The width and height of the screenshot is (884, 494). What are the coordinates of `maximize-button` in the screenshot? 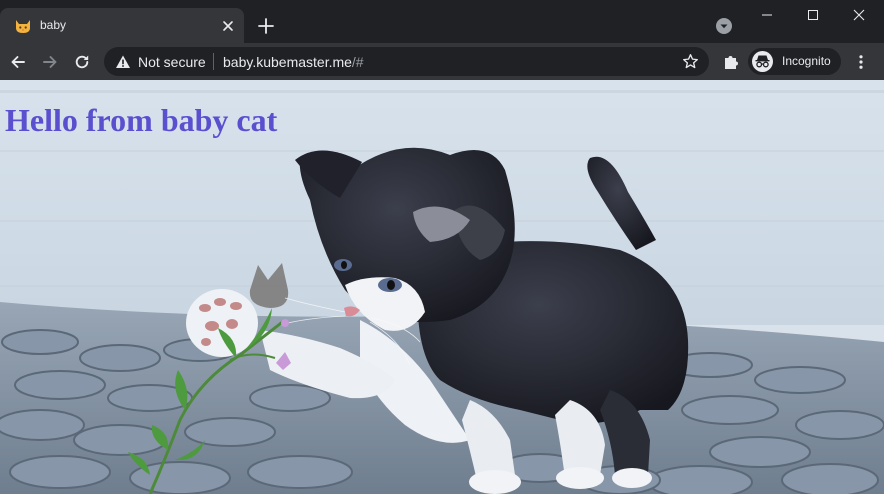 It's located at (813, 15).